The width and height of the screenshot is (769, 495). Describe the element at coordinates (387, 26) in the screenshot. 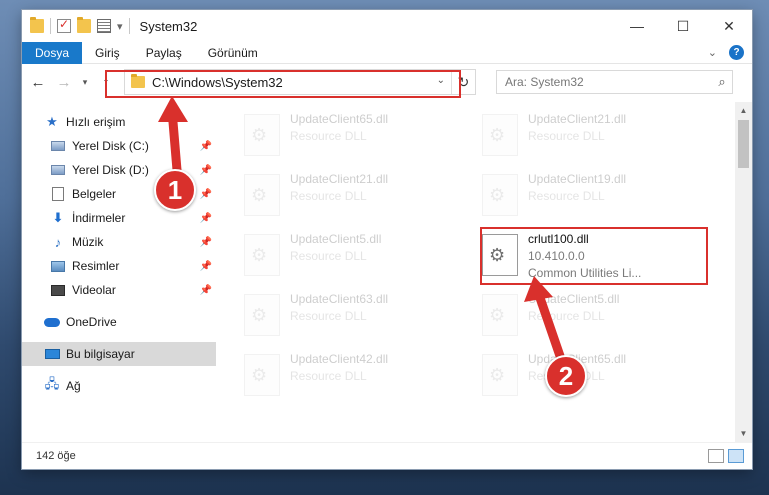

I see `title-bar: ▾ System32 — ☐ ✕` at that location.